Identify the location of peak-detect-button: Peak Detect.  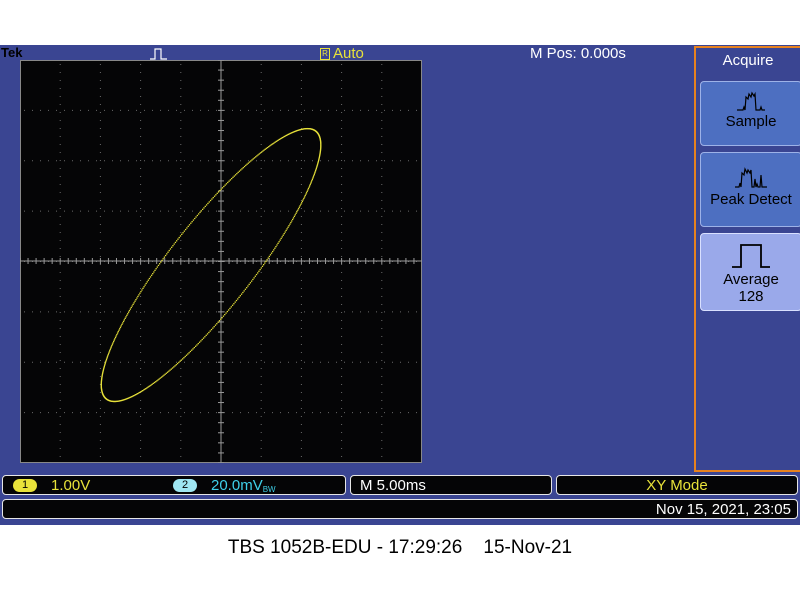
(750, 189).